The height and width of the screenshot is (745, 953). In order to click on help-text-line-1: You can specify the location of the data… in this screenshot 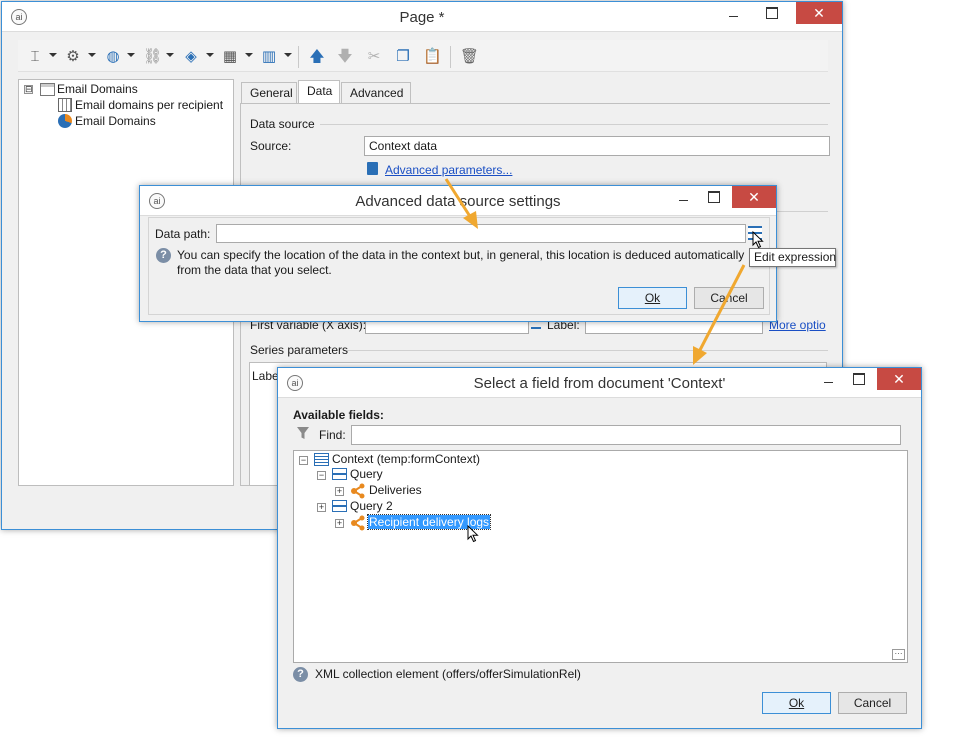, I will do `click(461, 255)`.